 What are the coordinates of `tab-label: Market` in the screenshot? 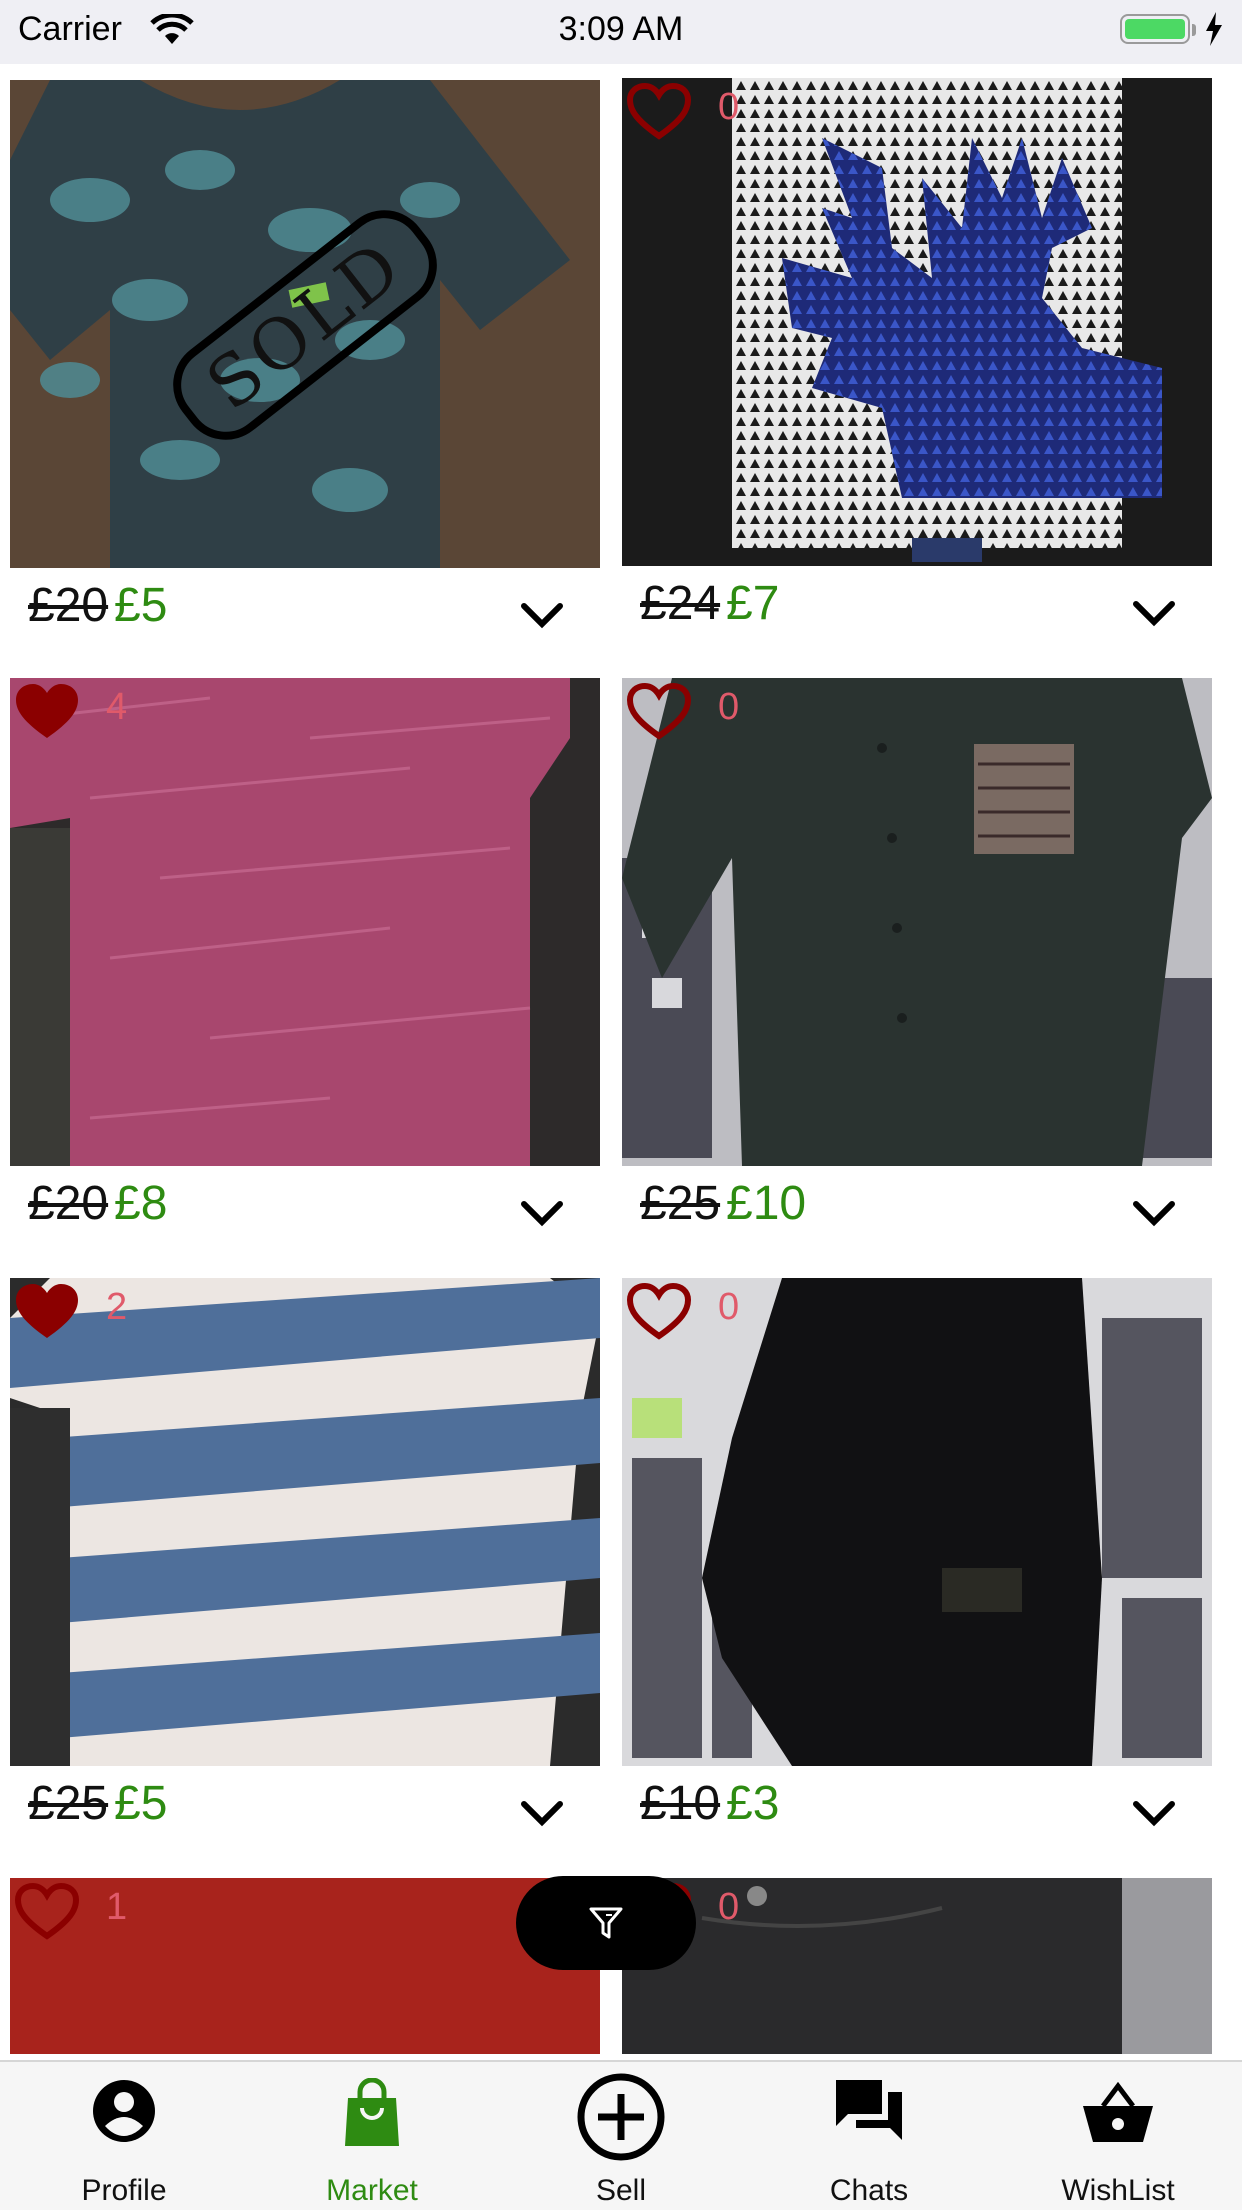 It's located at (372, 2190).